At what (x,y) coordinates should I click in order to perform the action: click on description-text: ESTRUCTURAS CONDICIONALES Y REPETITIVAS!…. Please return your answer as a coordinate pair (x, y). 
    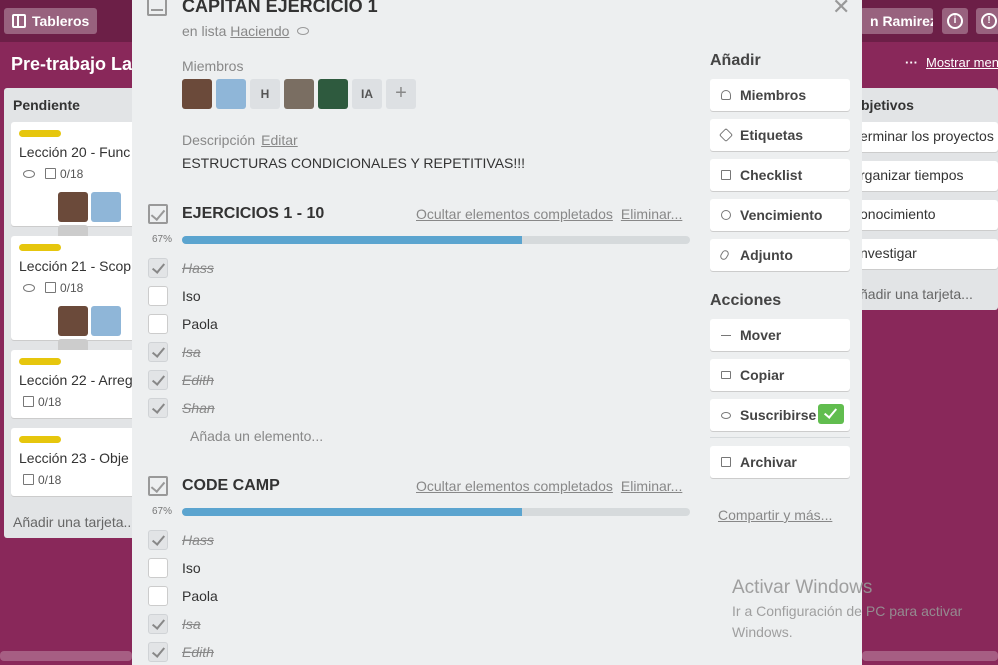
    Looking at the image, I should click on (353, 163).